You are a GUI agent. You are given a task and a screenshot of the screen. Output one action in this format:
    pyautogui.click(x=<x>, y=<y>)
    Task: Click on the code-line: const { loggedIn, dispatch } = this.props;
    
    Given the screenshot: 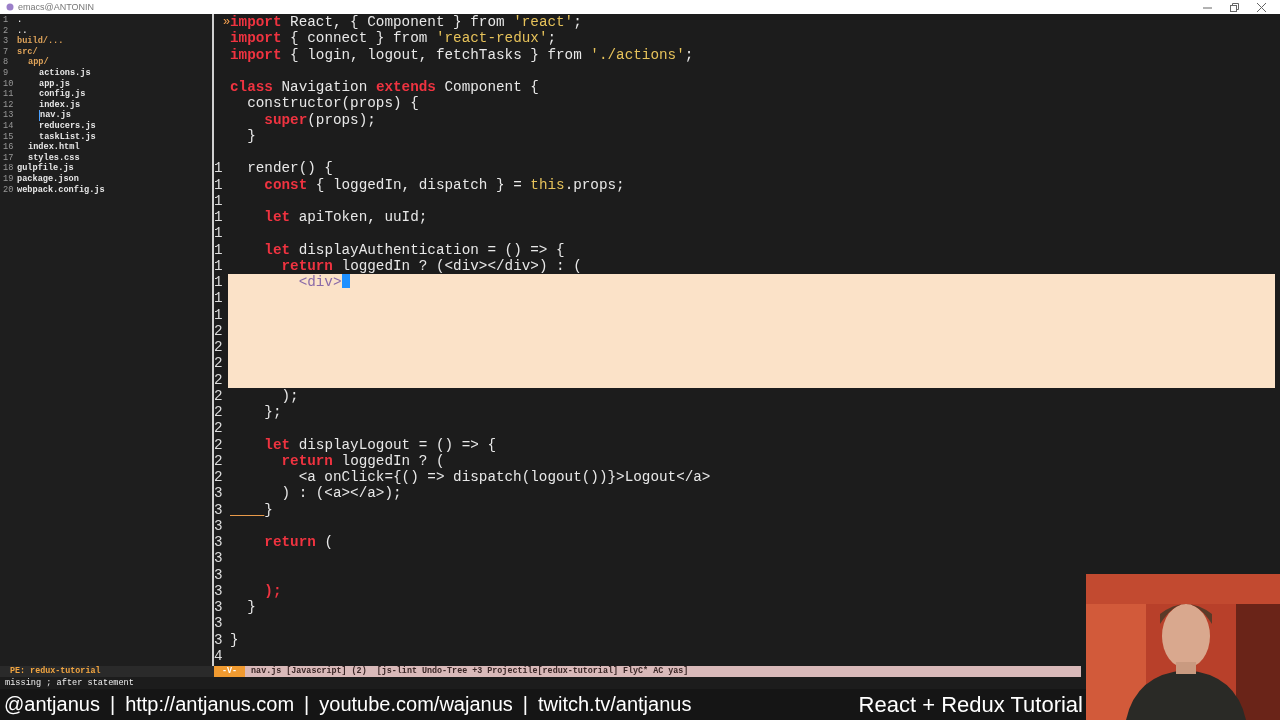 What is the action you would take?
    pyautogui.click(x=444, y=184)
    